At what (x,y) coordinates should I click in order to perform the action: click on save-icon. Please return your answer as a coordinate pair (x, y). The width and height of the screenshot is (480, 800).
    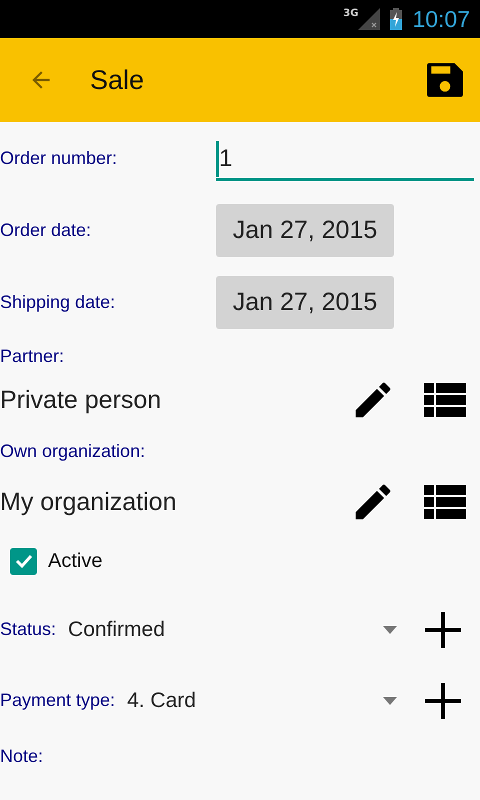
    Looking at the image, I should click on (445, 80).